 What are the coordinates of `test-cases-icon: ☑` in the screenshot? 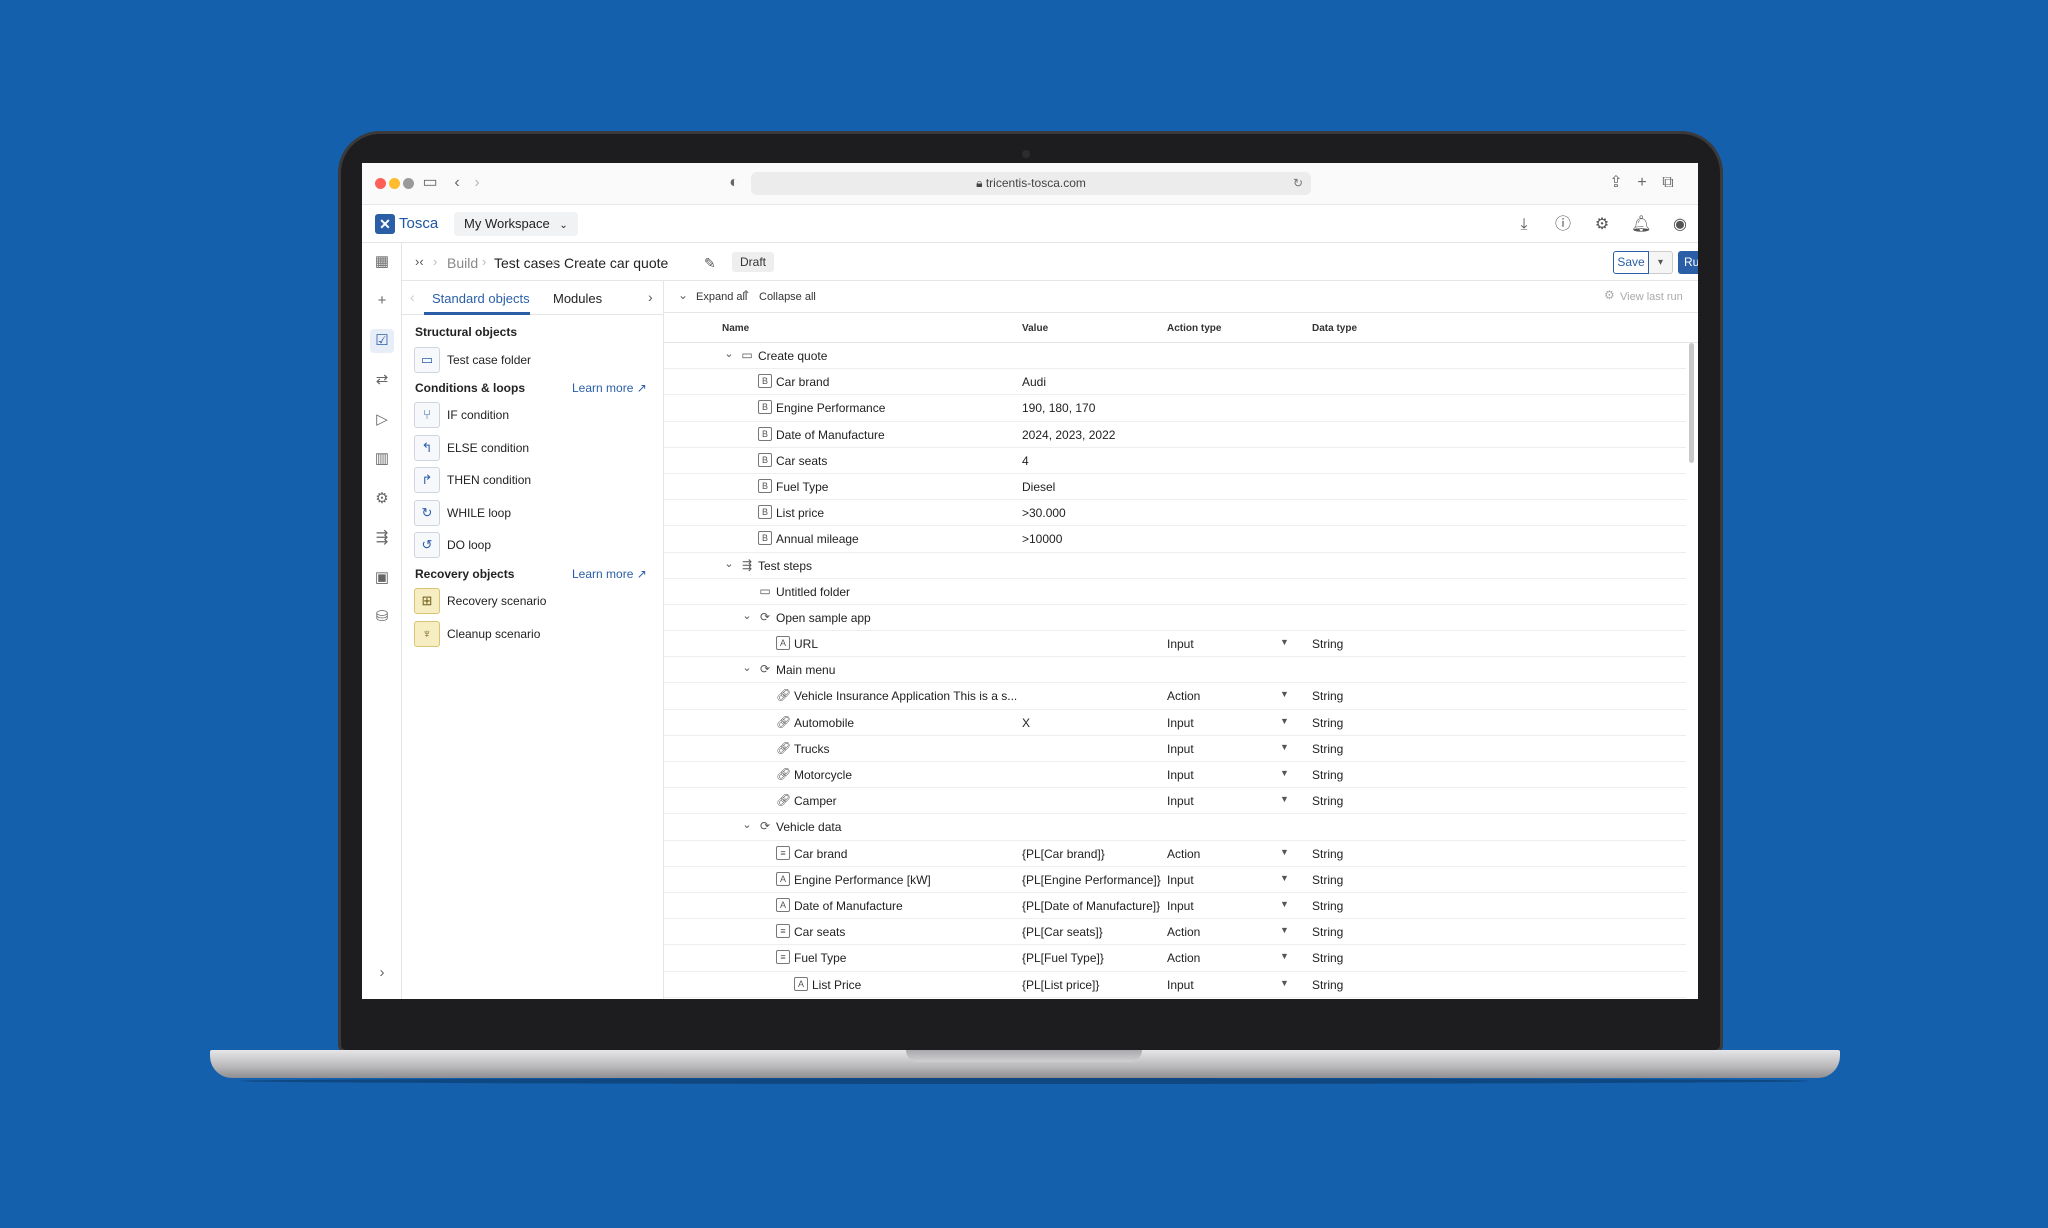 It's located at (382, 341).